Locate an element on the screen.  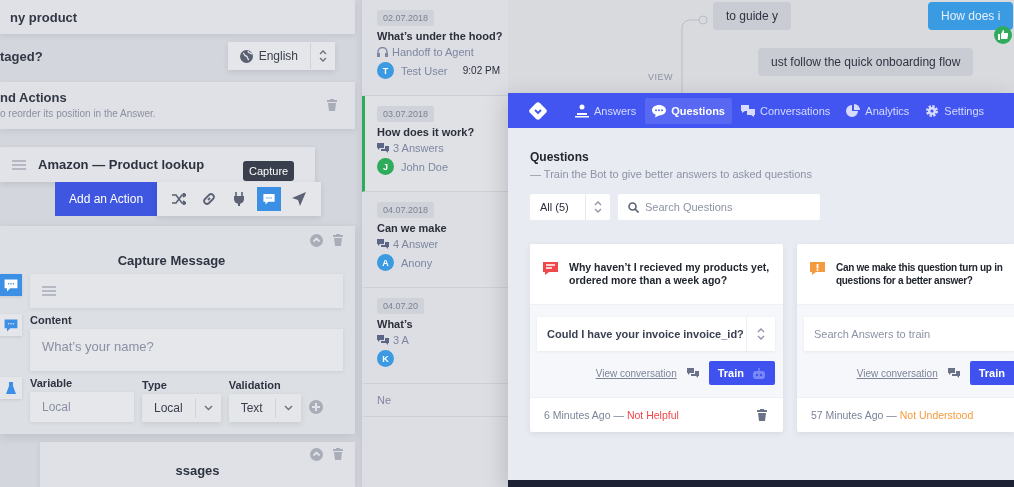
section-hint: o reorder its position in the Answer. is located at coordinates (78, 113).